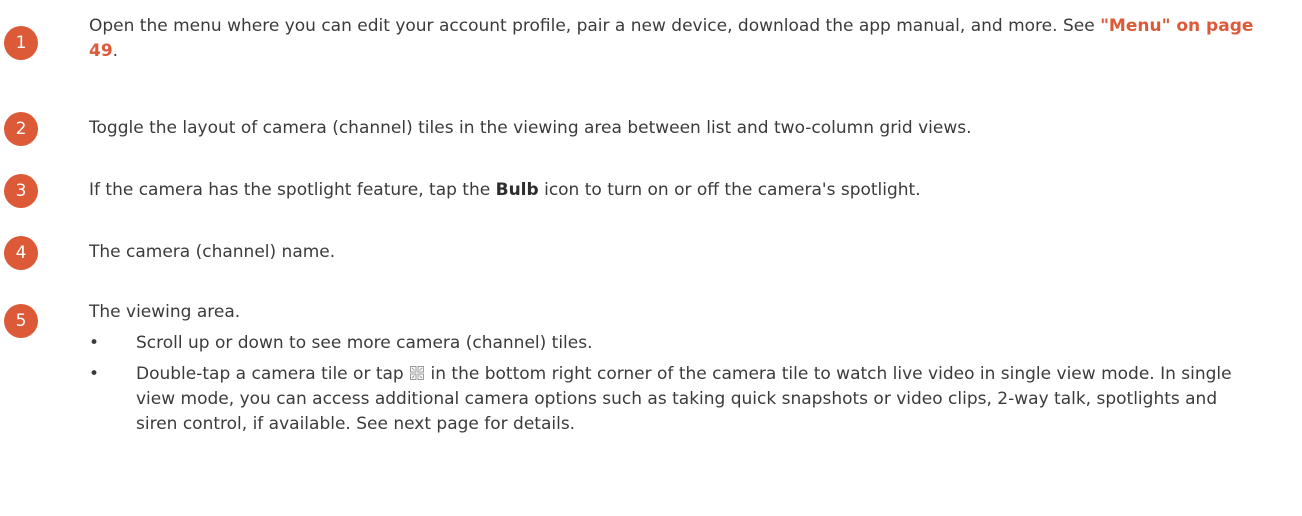 The image size is (1302, 516). What do you see at coordinates (21, 191) in the screenshot?
I see `step-badge-3: 3` at bounding box center [21, 191].